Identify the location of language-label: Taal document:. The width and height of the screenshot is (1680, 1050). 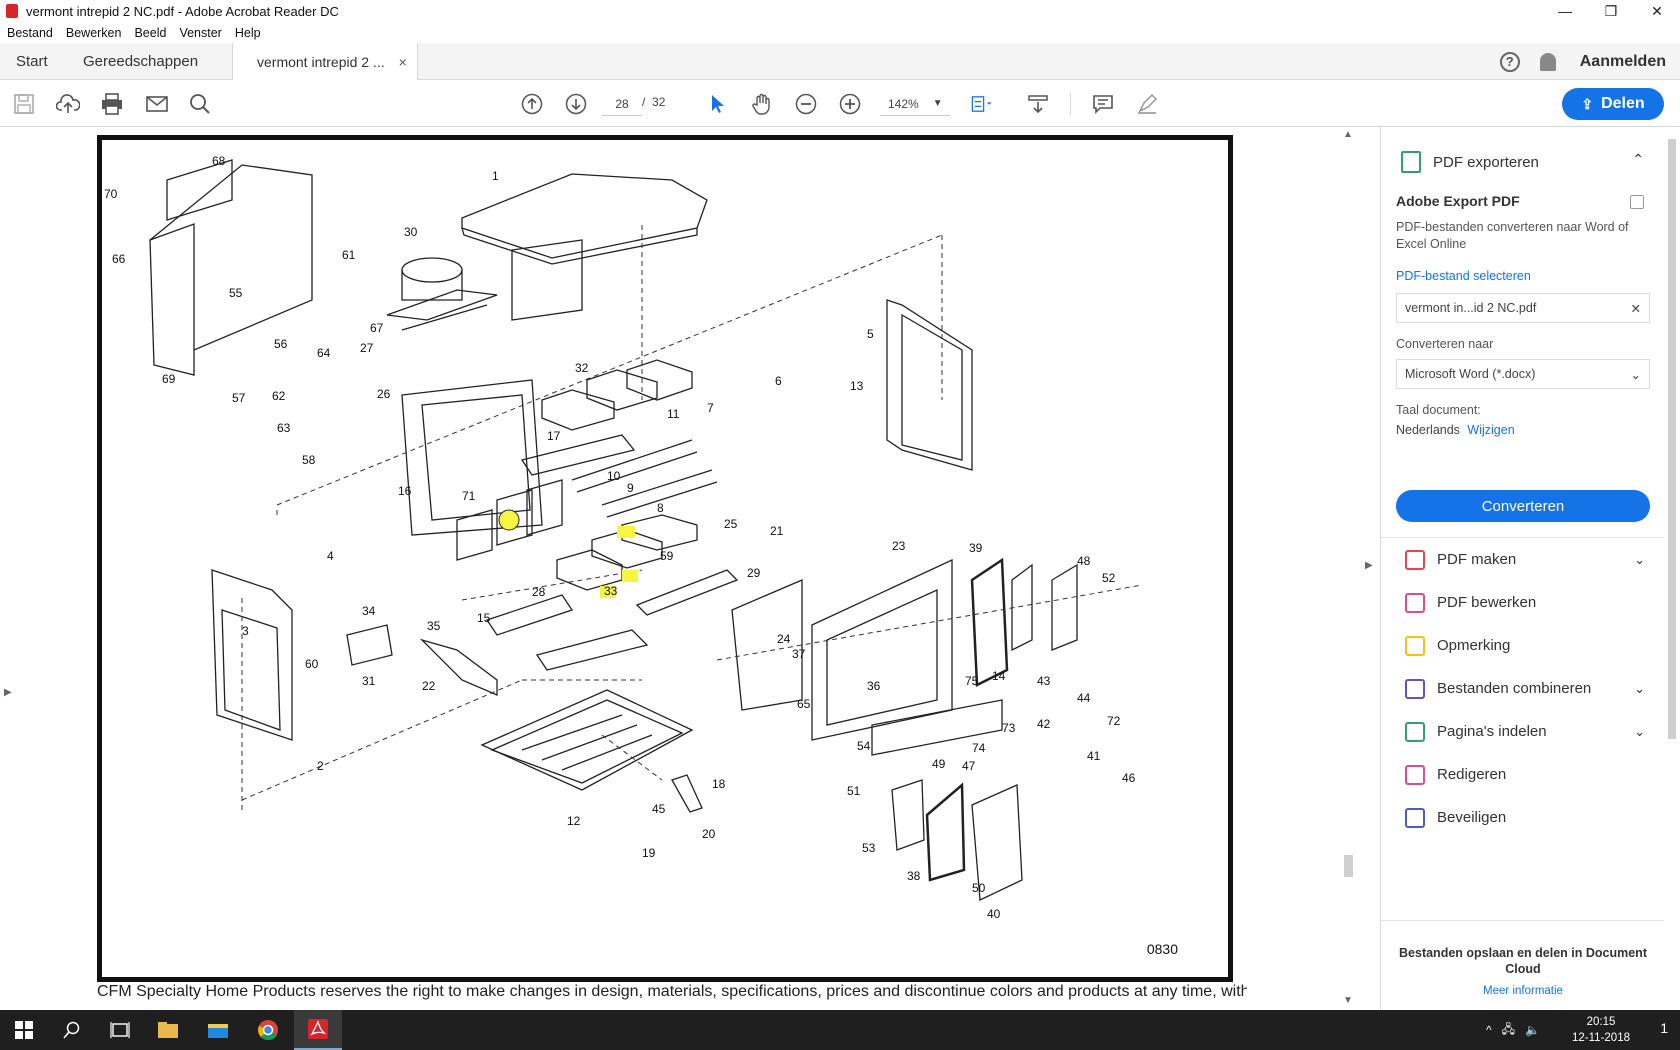
(1438, 410).